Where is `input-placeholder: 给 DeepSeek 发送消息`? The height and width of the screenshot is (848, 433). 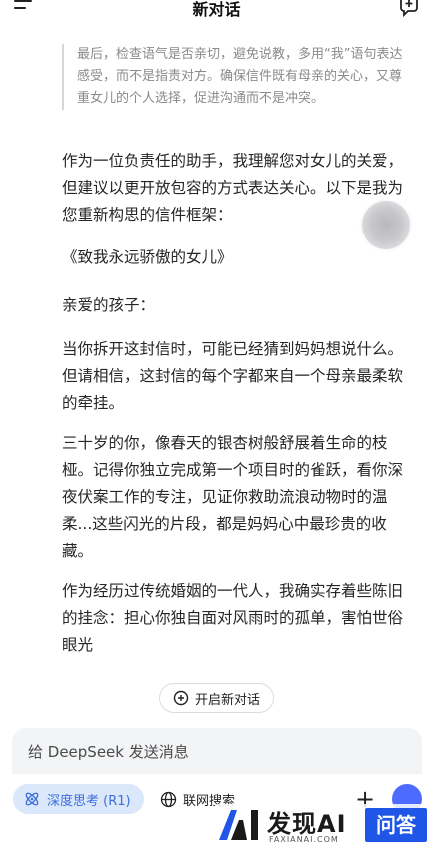 input-placeholder: 给 DeepSeek 发送消息 is located at coordinates (108, 752).